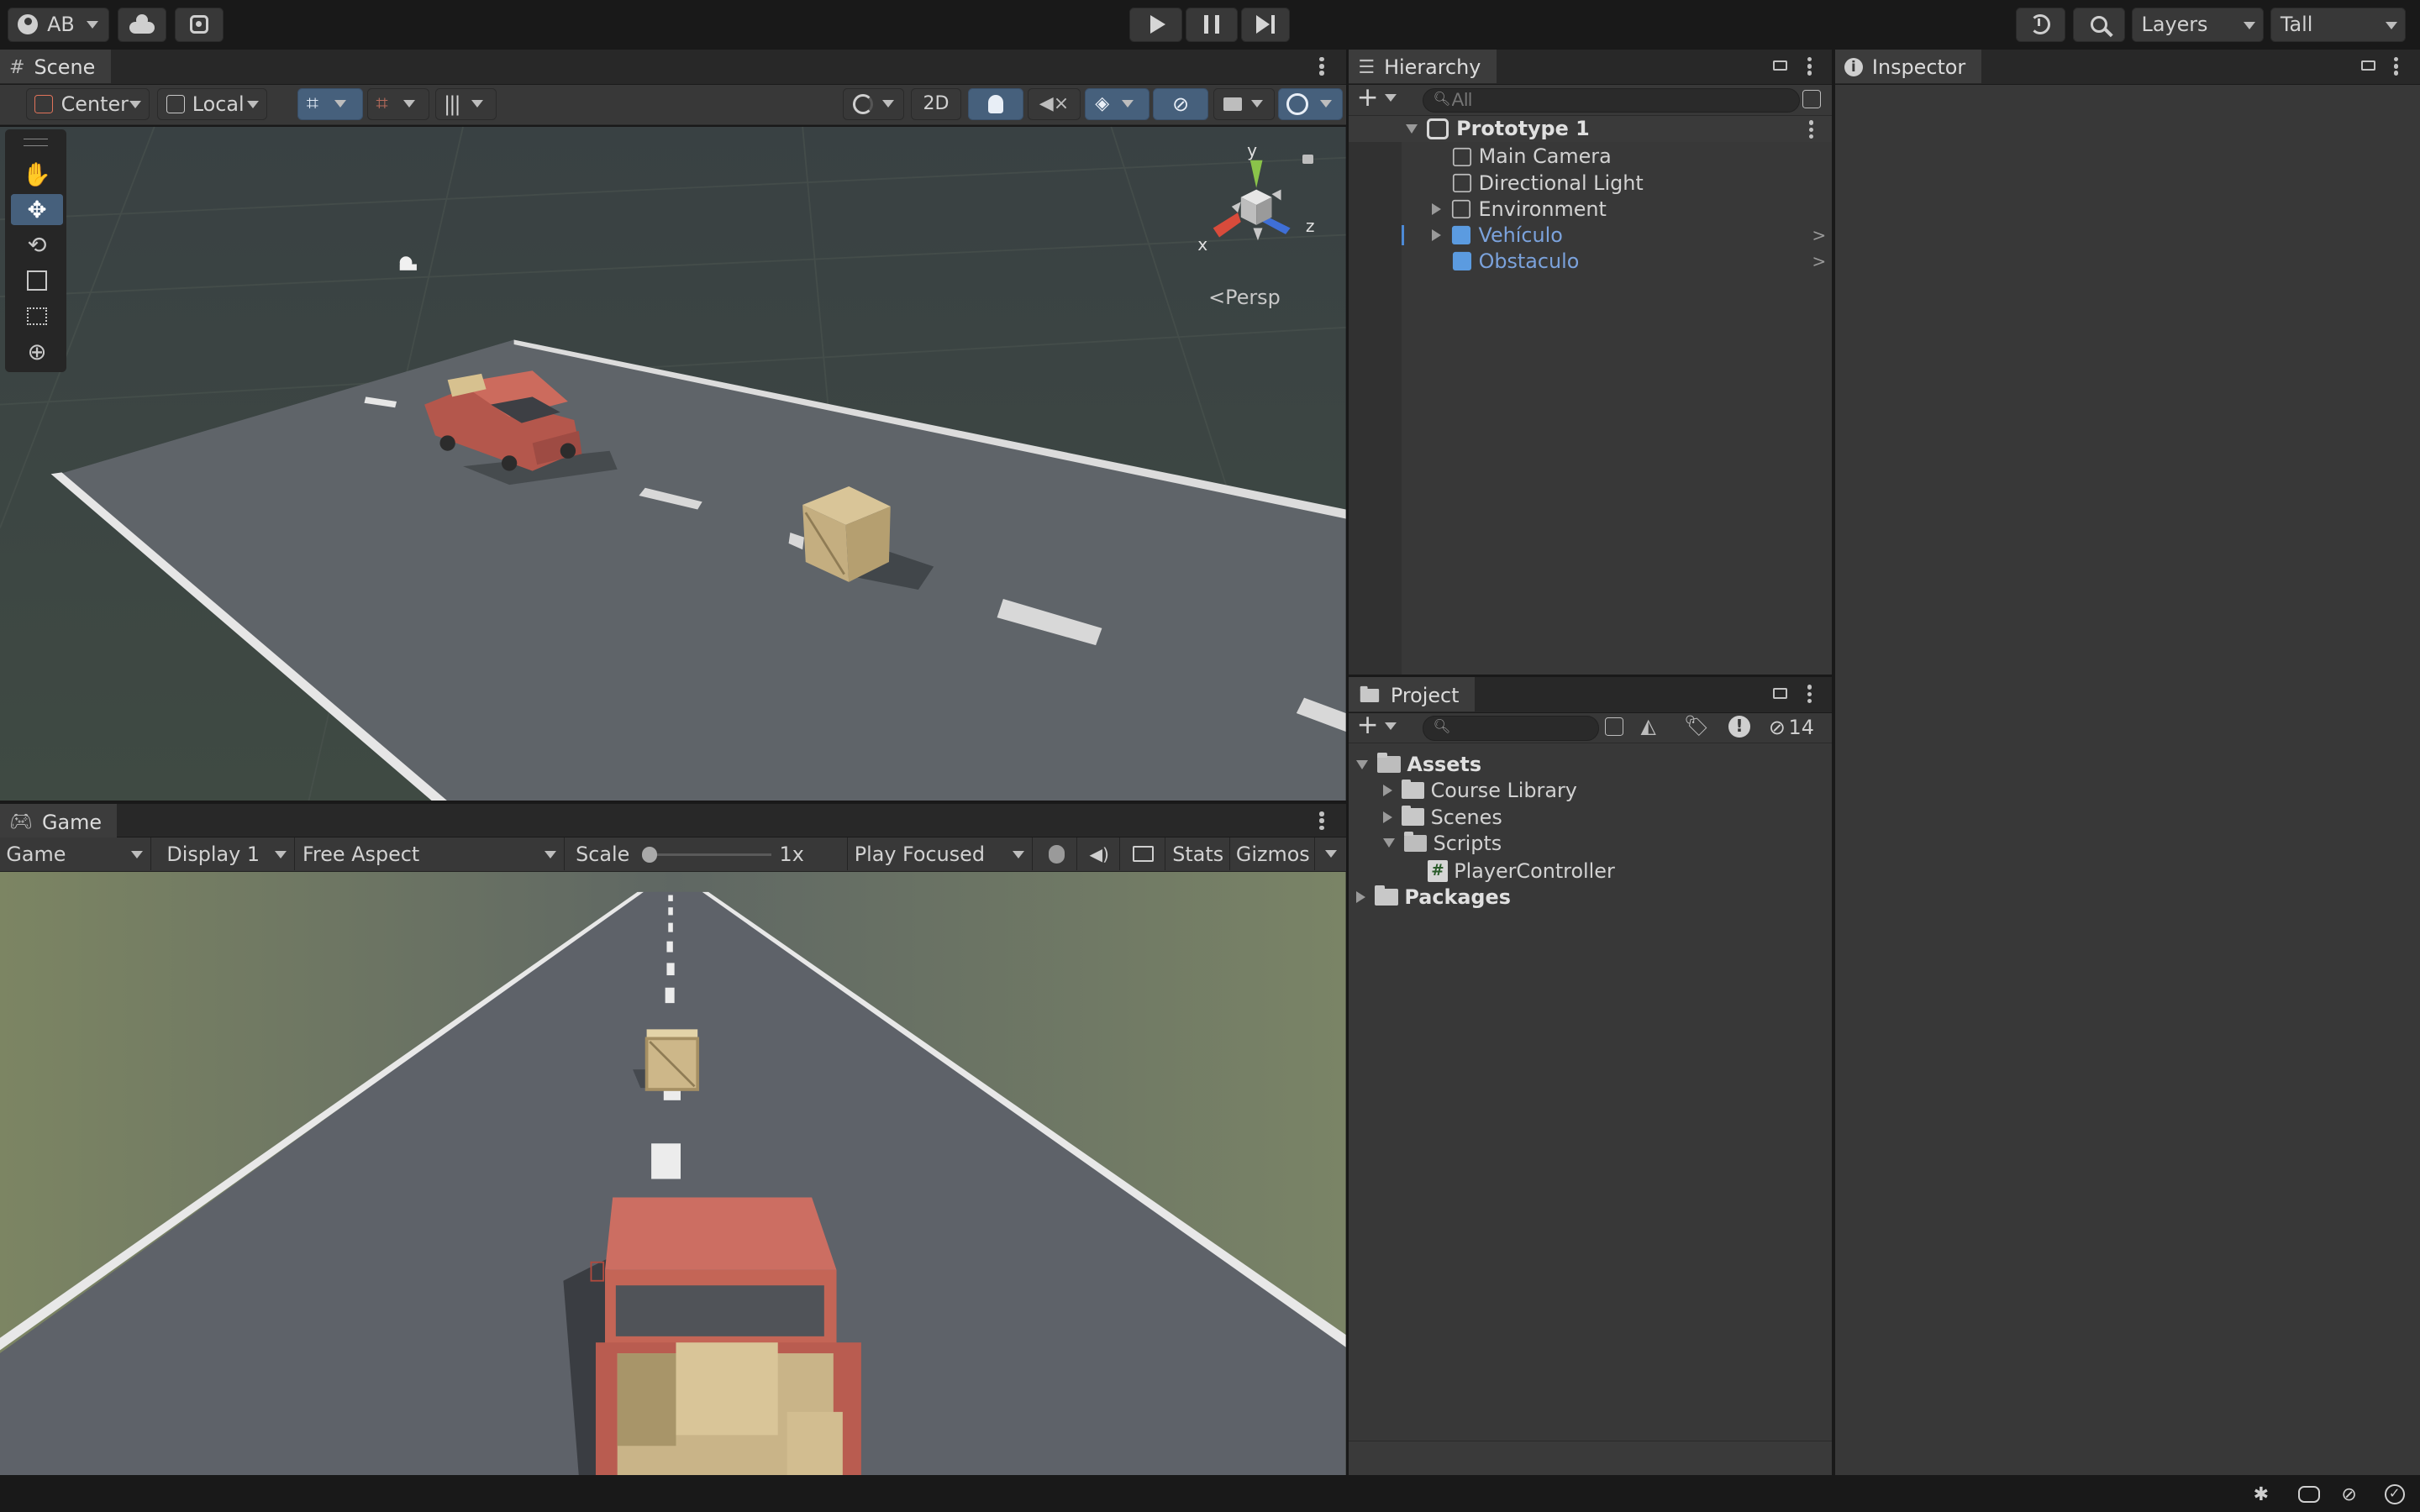 This screenshot has width=2420, height=1512. What do you see at coordinates (55, 66) in the screenshot?
I see `tab-scene: # Scene` at bounding box center [55, 66].